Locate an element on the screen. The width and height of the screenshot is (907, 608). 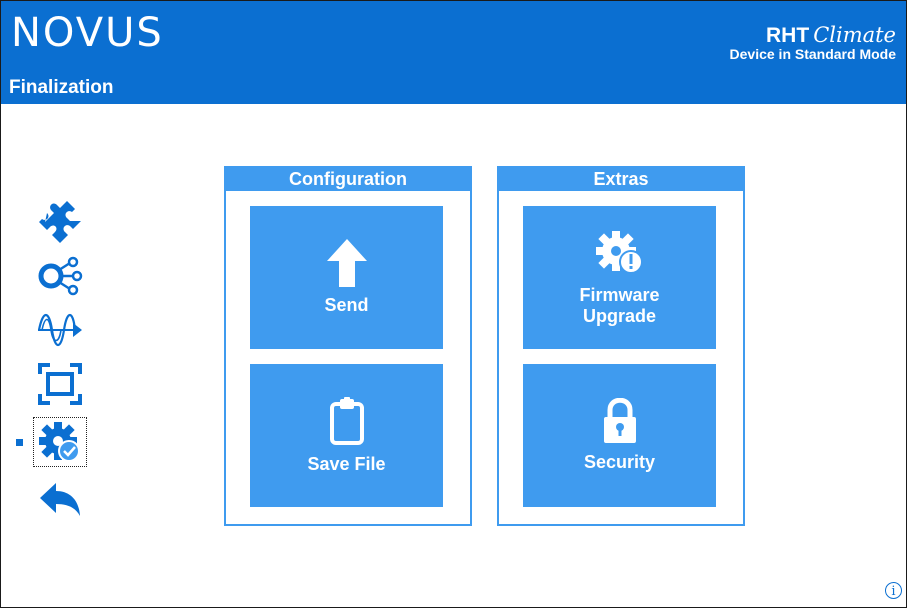
firmware-upgrade-label: Firmware Upgrade is located at coordinates (619, 306).